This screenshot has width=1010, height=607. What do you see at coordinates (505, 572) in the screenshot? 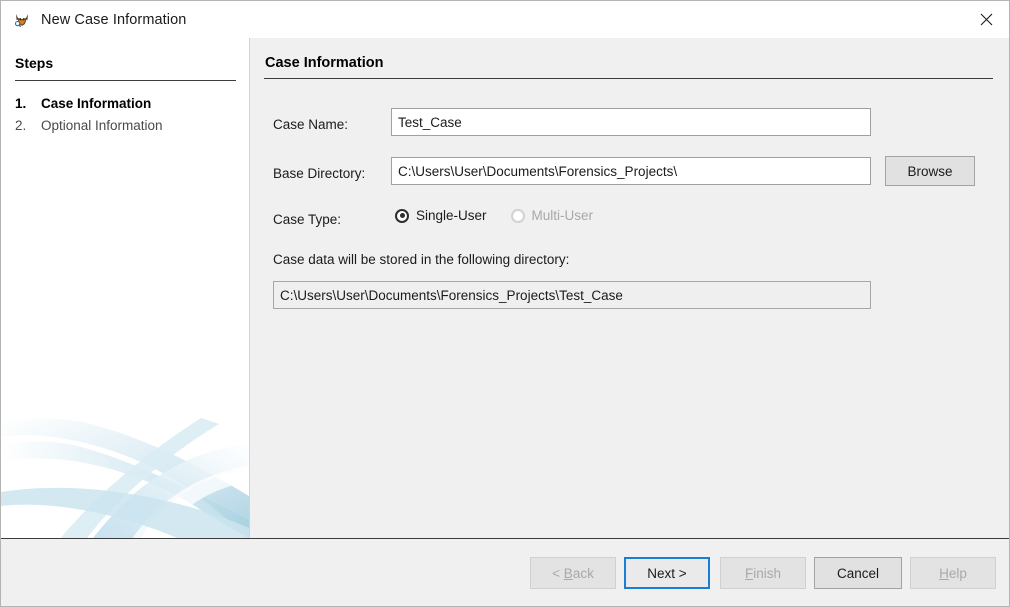
I see `wizard-button-bar: < Back Next > Finish Cancel Help` at bounding box center [505, 572].